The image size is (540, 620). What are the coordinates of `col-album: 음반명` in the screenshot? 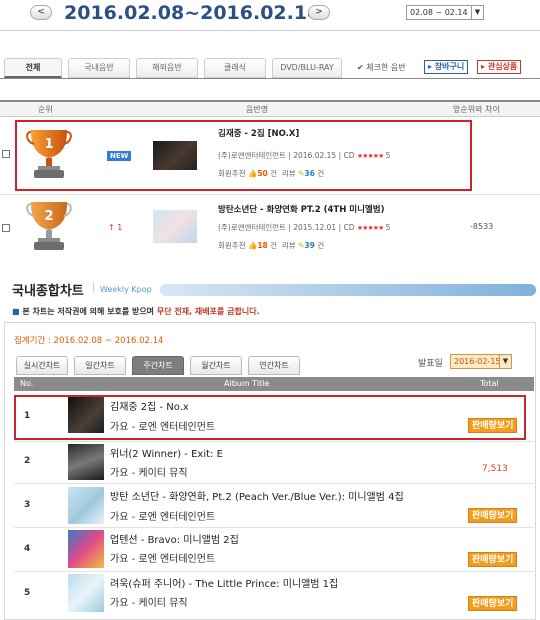 It's located at (257, 109).